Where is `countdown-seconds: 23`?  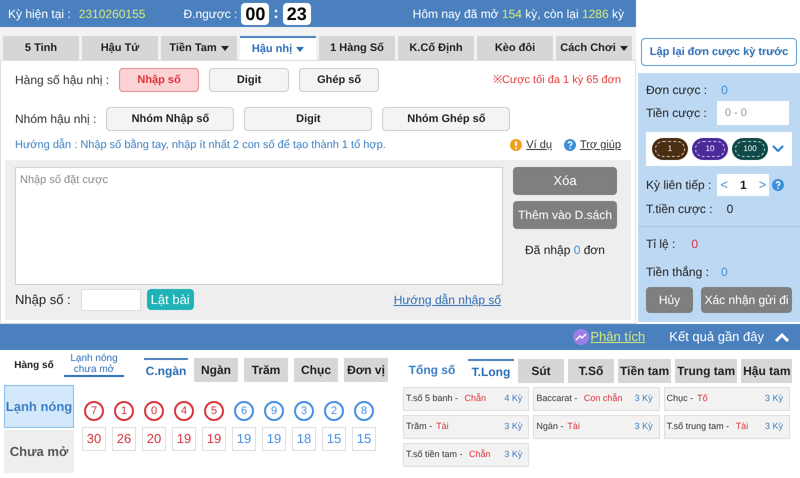
countdown-seconds: 23 is located at coordinates (296, 13).